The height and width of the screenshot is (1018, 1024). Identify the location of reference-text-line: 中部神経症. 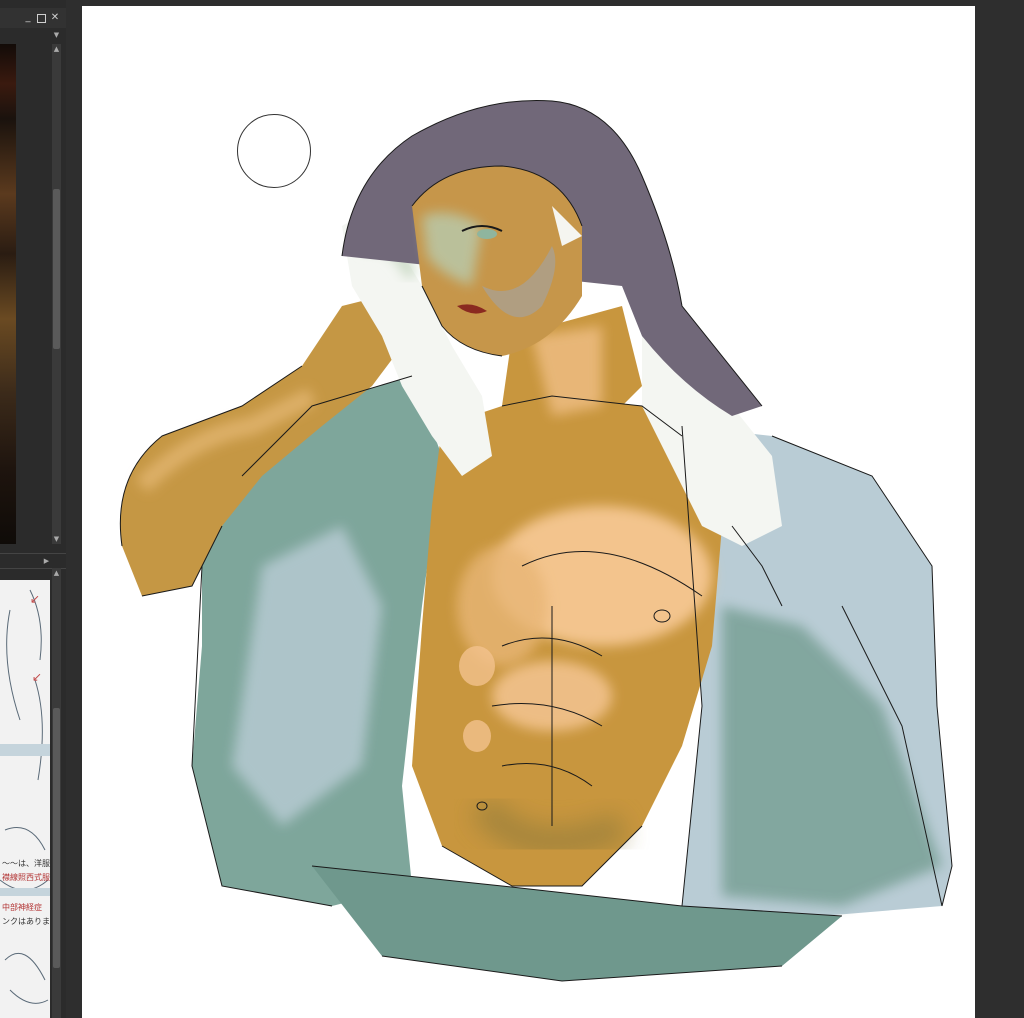
(22, 907).